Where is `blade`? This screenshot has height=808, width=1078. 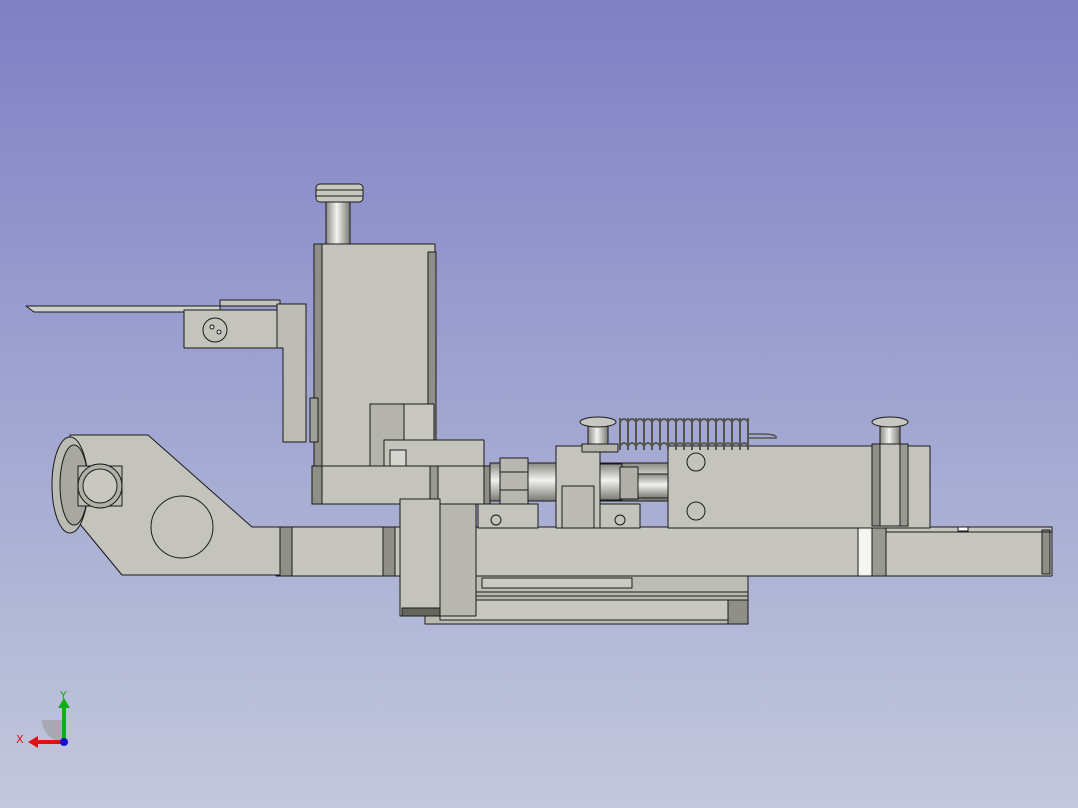
blade is located at coordinates (166, 371).